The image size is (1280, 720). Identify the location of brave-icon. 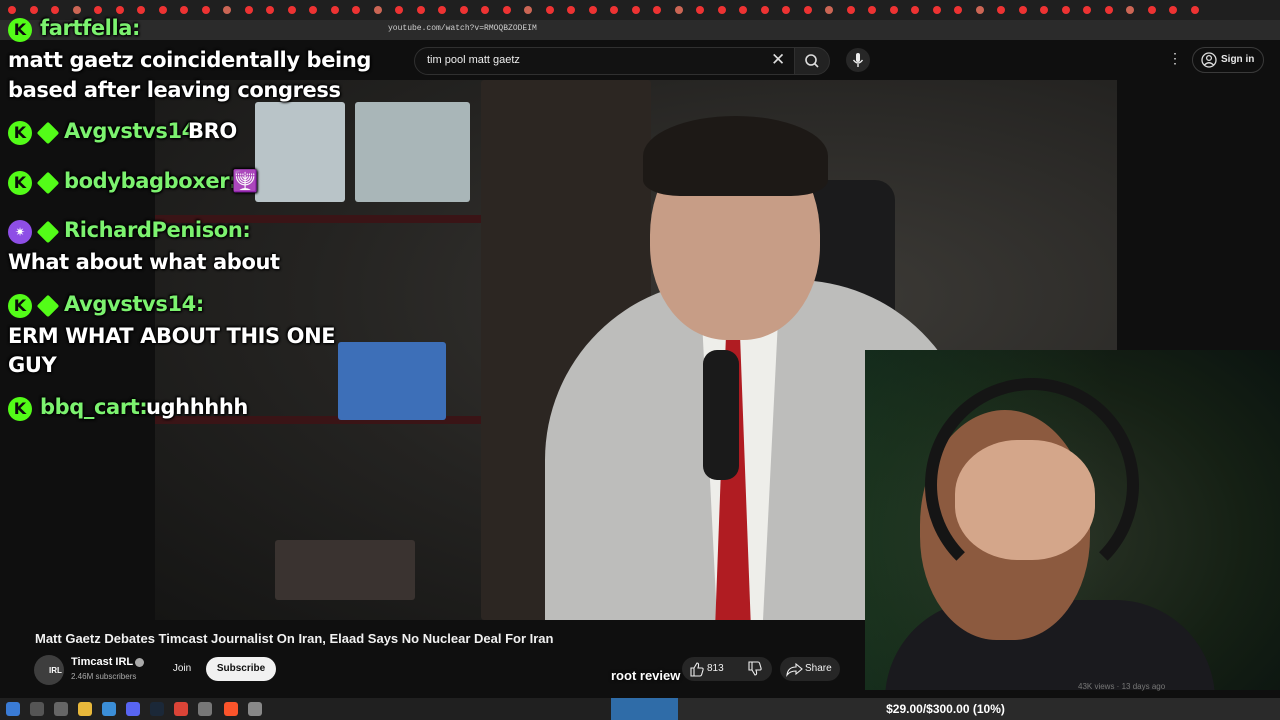
(231, 709).